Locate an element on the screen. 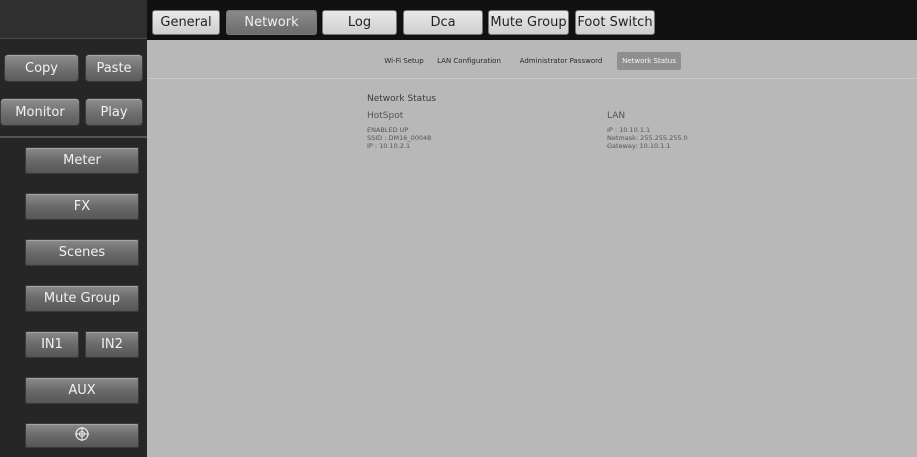 The height and width of the screenshot is (457, 917). in2-button: IN2 is located at coordinates (112, 344).